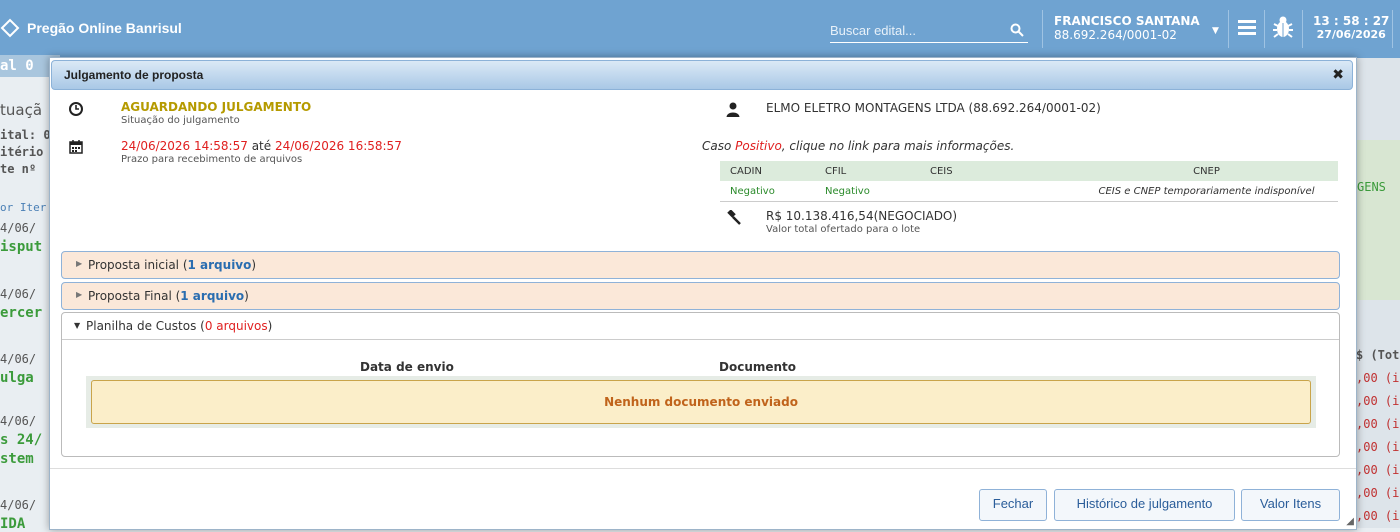 The height and width of the screenshot is (532, 1400). Describe the element at coordinates (338, 146) in the screenshot. I see `deadline-end: 24/06/2026 16:58:57` at that location.